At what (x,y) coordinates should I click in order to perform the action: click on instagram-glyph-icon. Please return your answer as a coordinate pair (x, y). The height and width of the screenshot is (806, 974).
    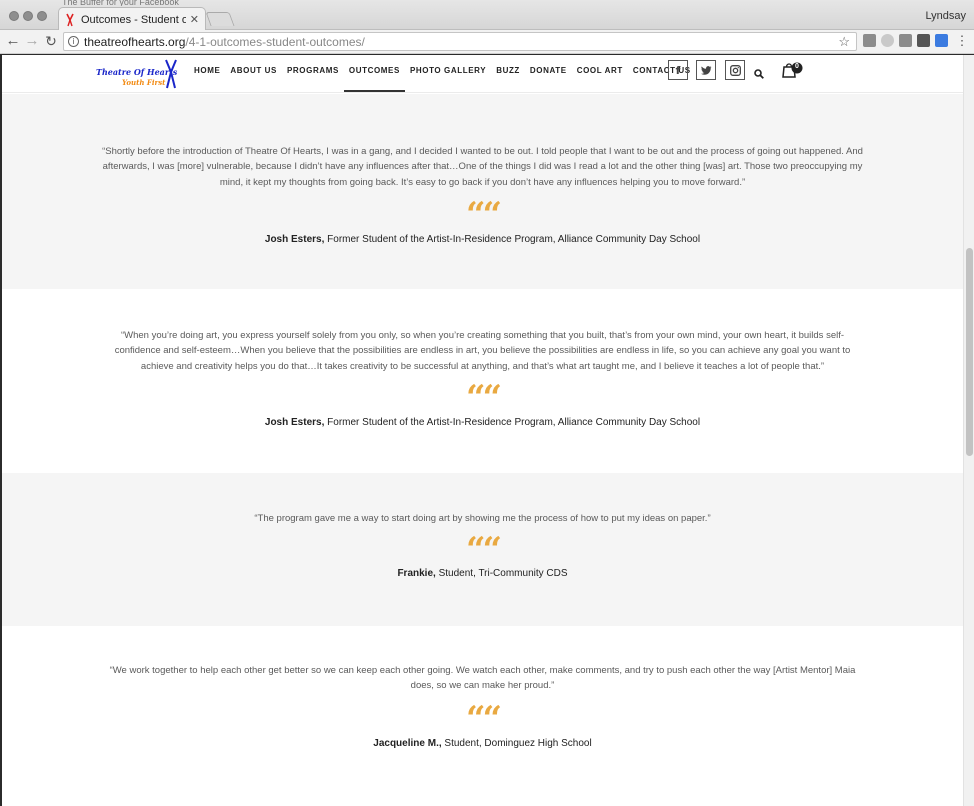
    Looking at the image, I should click on (735, 70).